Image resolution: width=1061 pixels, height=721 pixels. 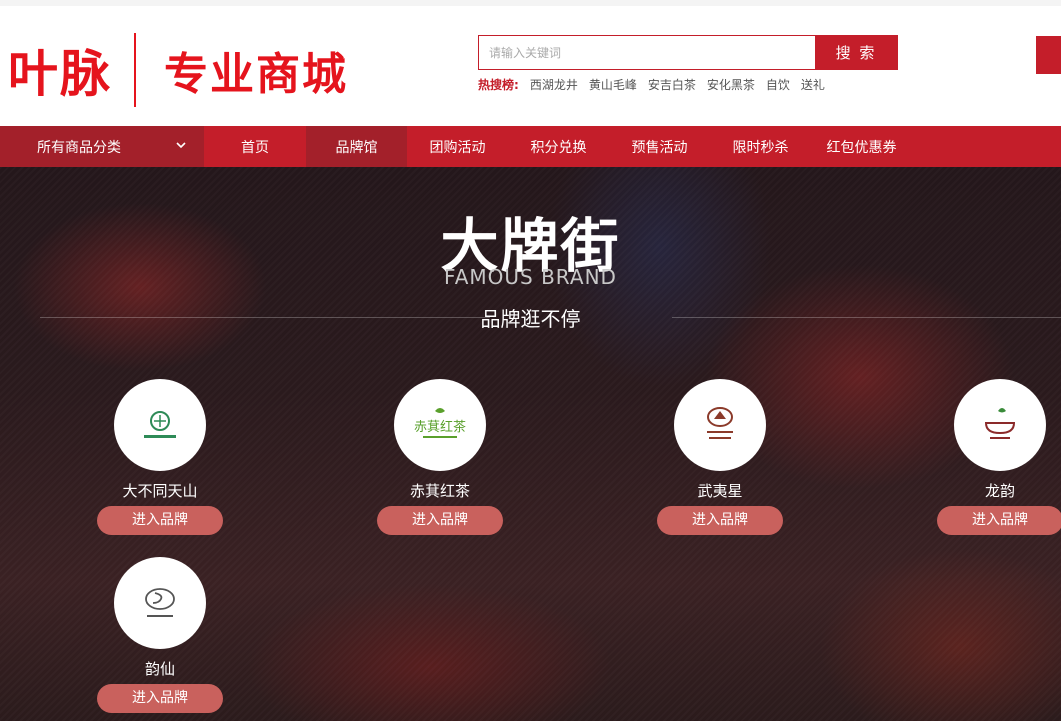 What do you see at coordinates (999, 491) in the screenshot?
I see `brand-name: 龙韵` at bounding box center [999, 491].